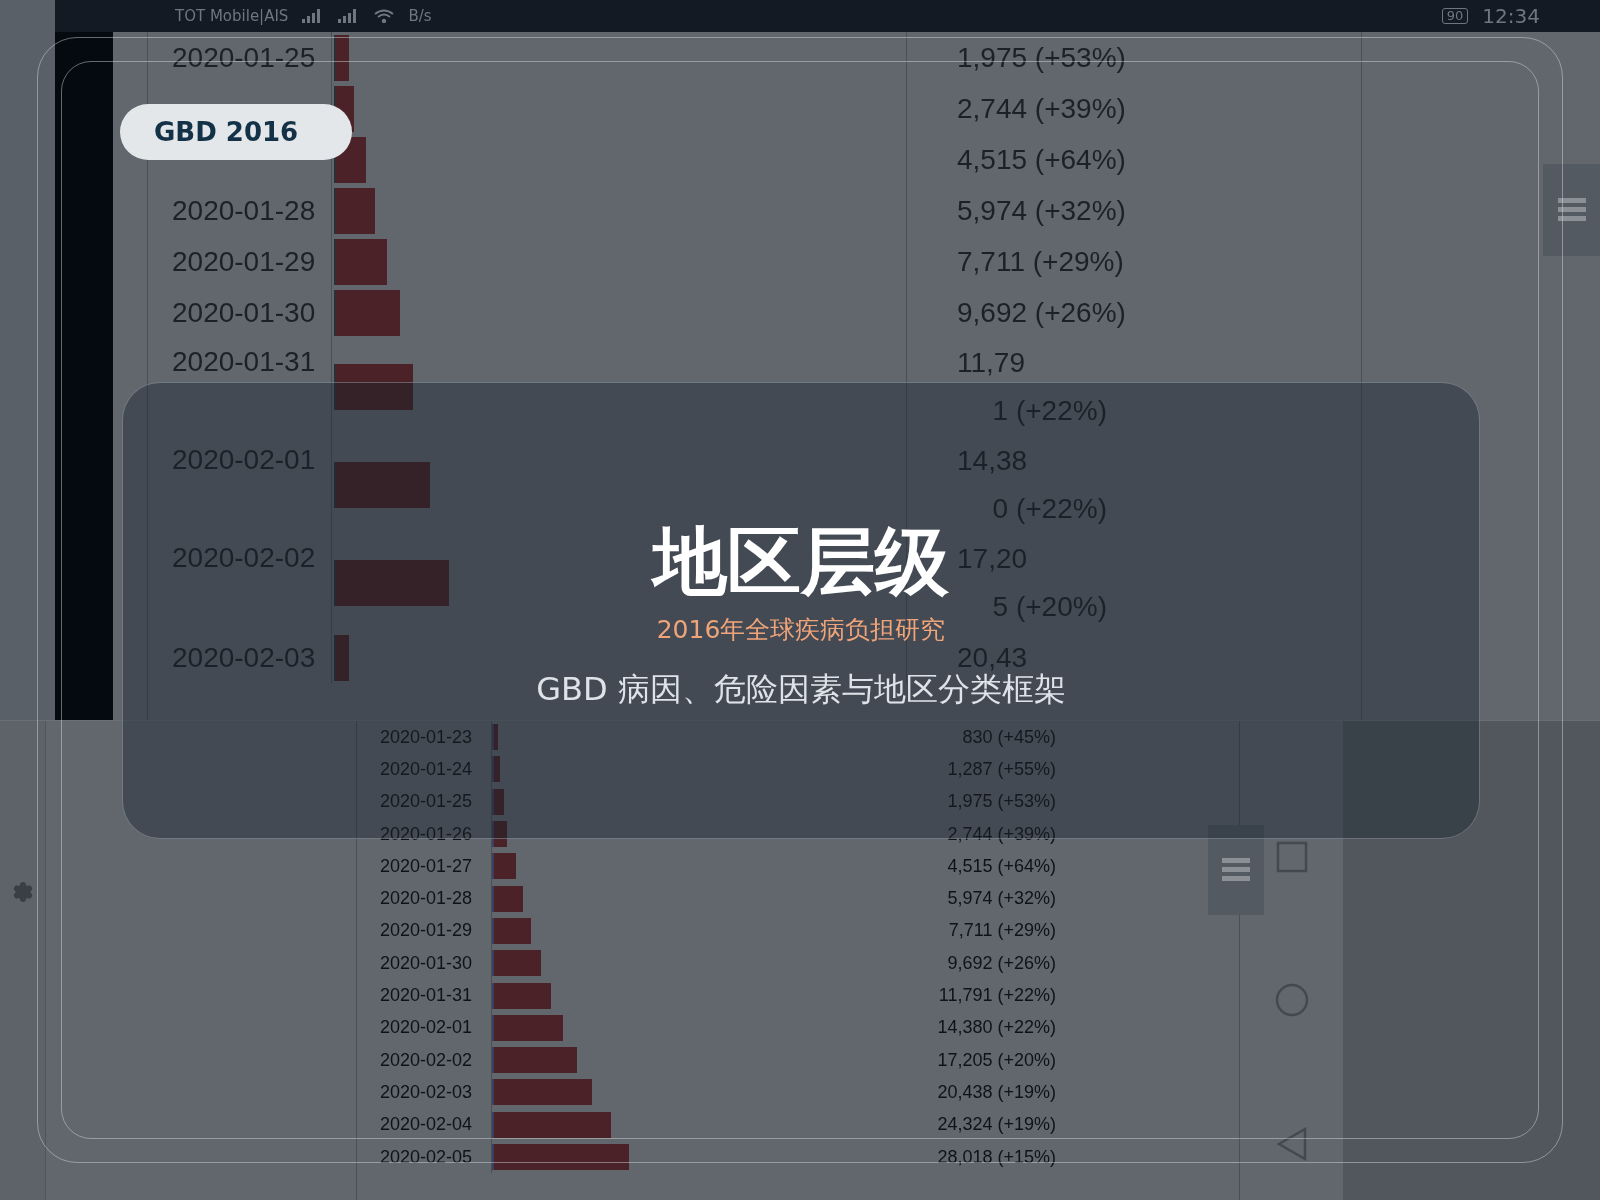 This screenshot has height=1200, width=1600. What do you see at coordinates (801, 690) in the screenshot?
I see `caption: GBD 病因、危险因素与地区分类框架` at bounding box center [801, 690].